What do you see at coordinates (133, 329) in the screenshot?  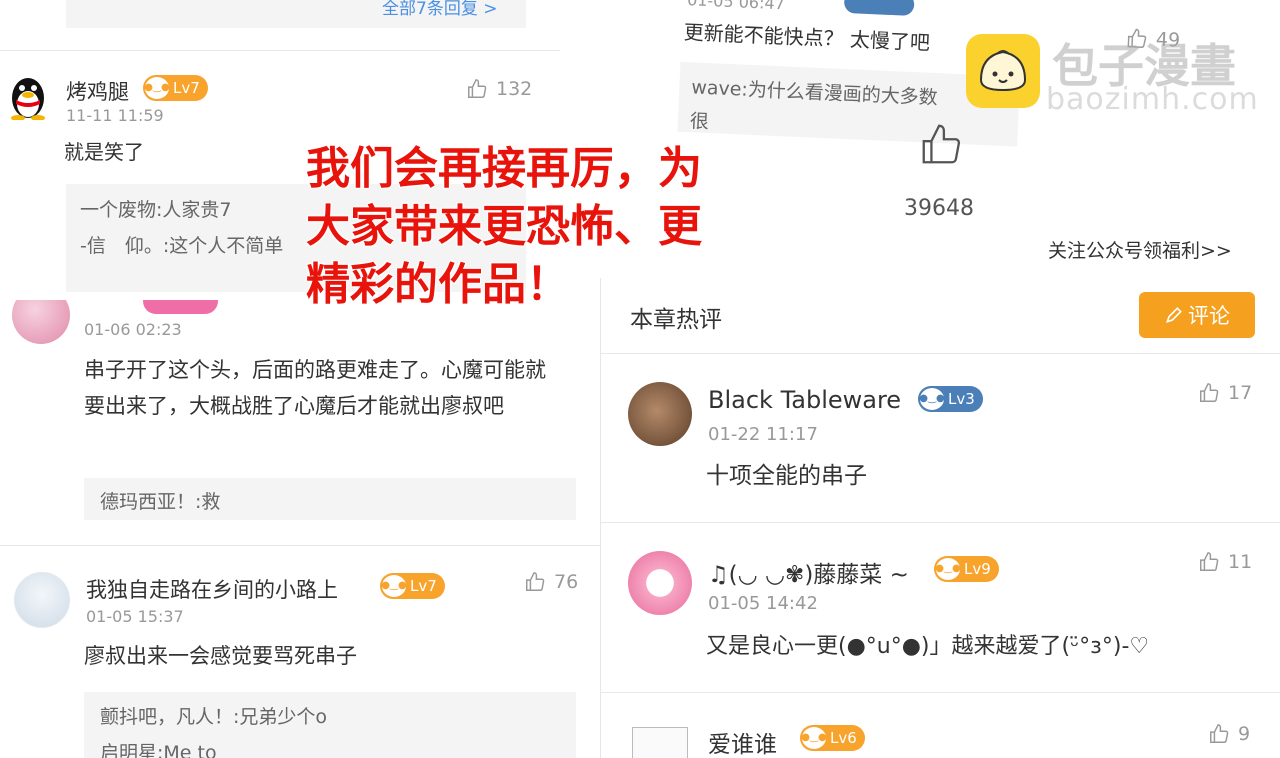 I see `comment-time: 01-06 02:23` at bounding box center [133, 329].